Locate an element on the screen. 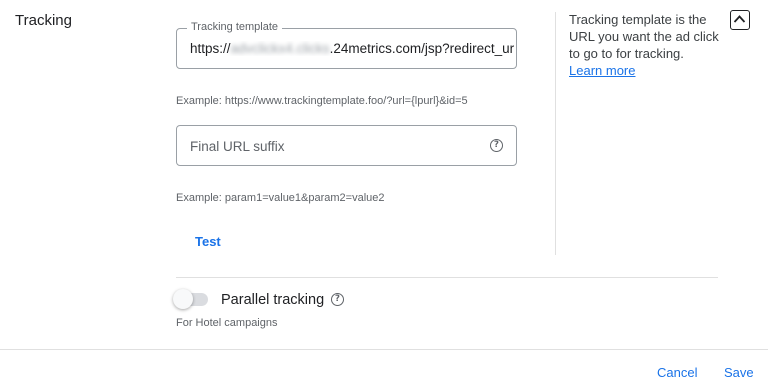  vertical-divider is located at coordinates (555, 133).